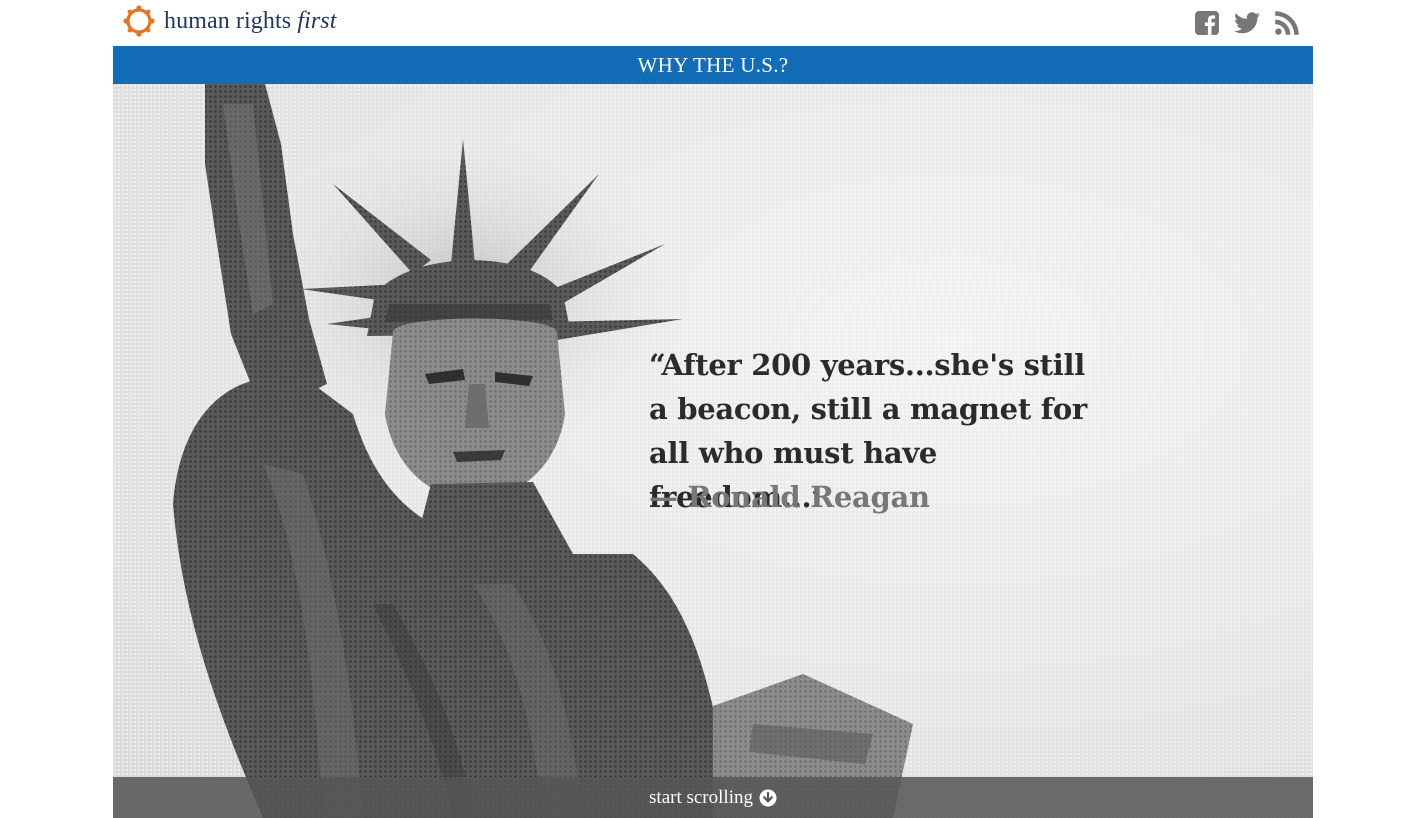 The width and height of the screenshot is (1418, 818). I want to click on facebook-button, so click(1207, 23).